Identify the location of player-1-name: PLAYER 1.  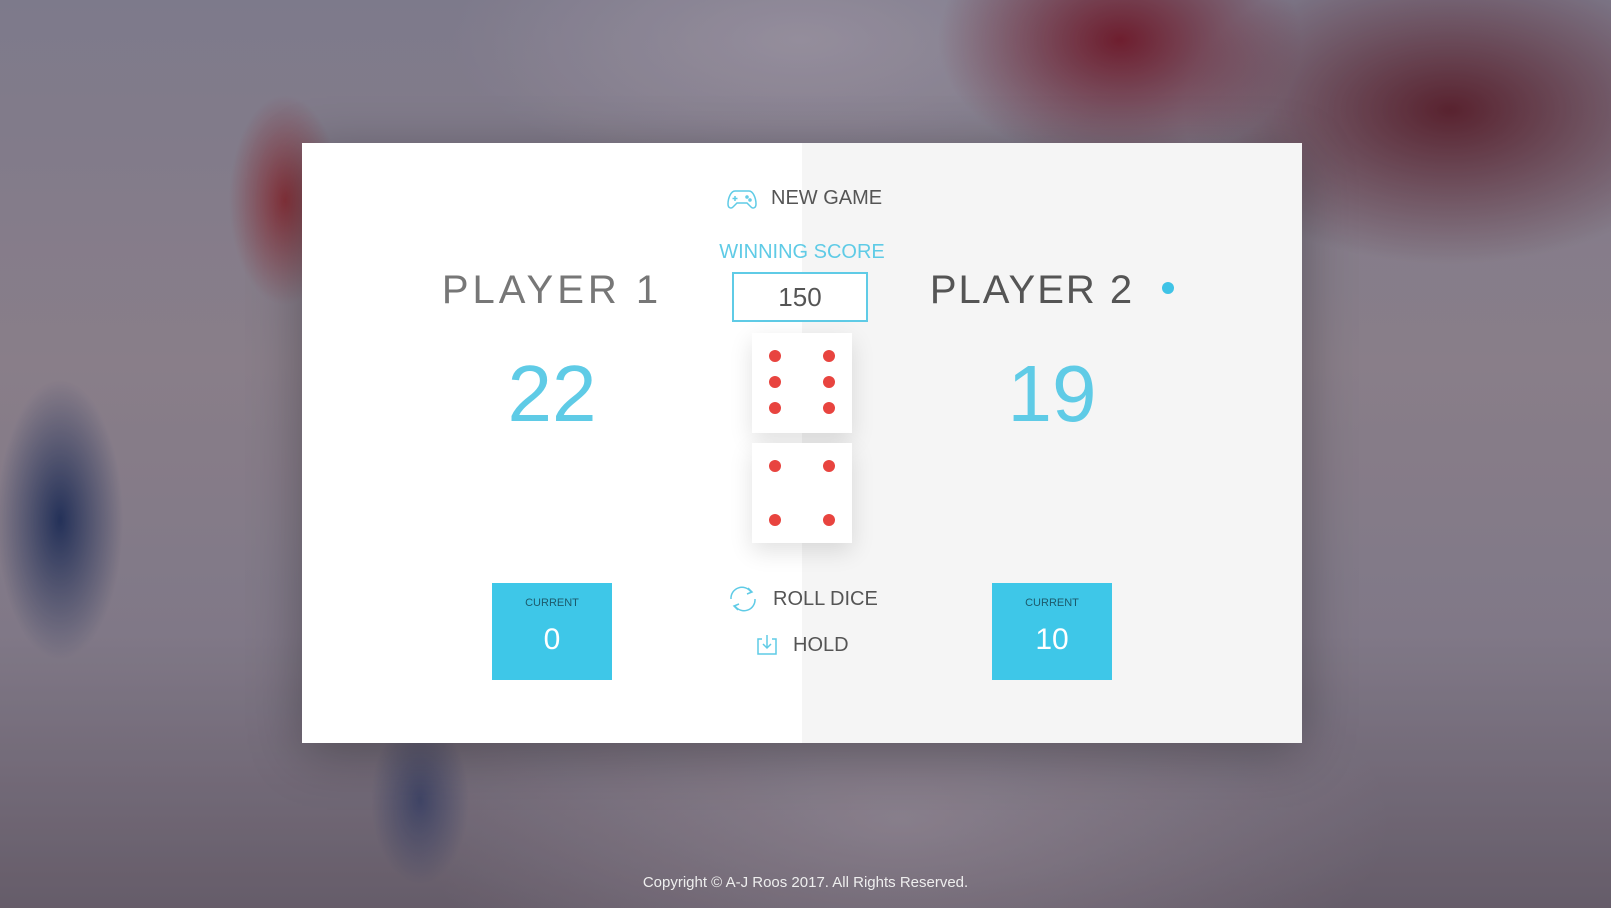
(552, 290).